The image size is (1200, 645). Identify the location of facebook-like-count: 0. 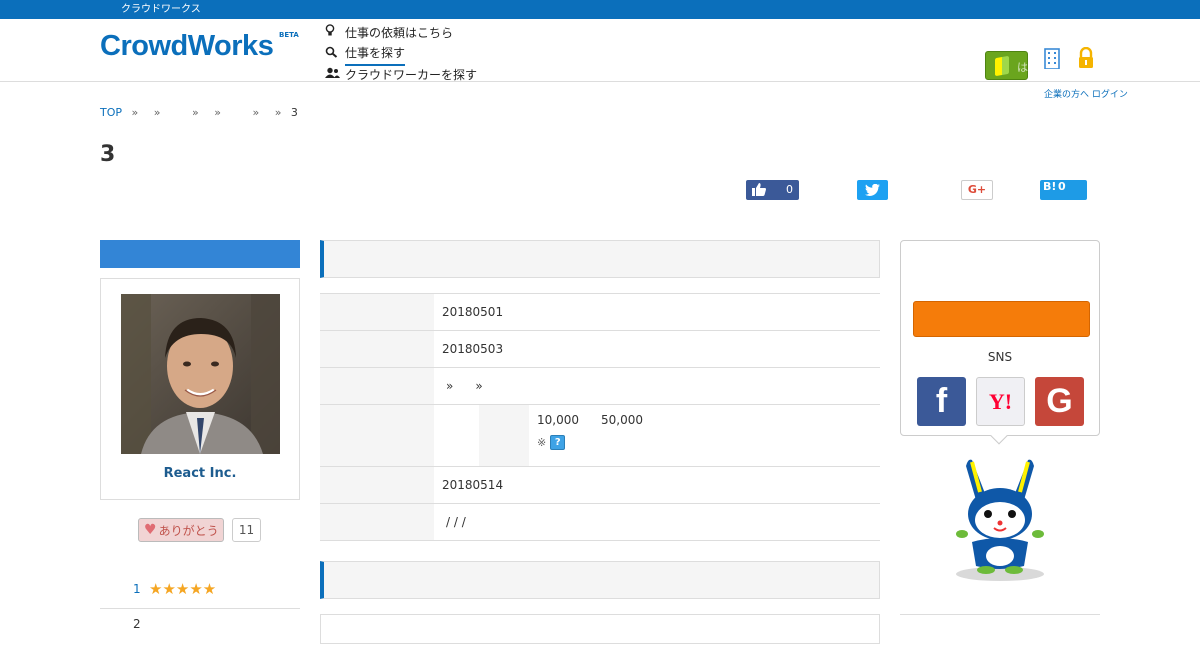
(789, 189).